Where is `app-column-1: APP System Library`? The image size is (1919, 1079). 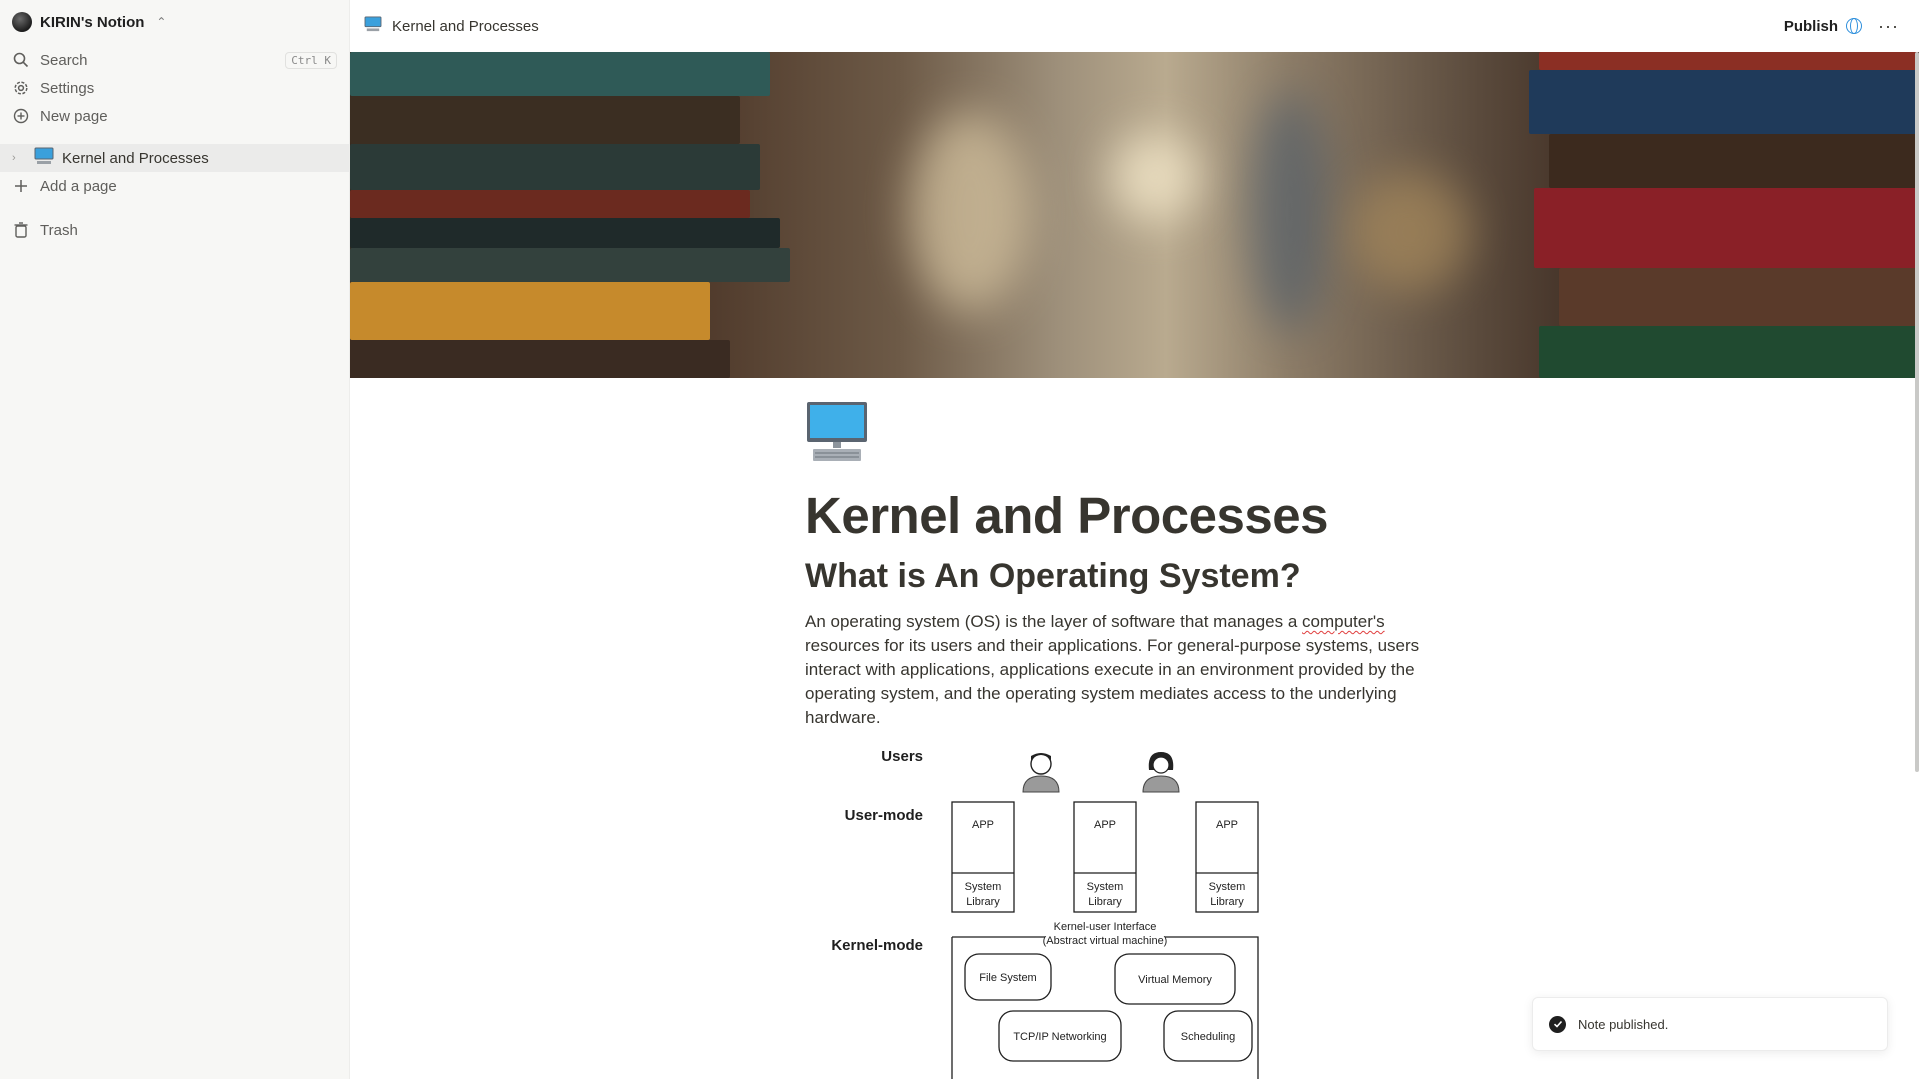 app-column-1: APP System Library is located at coordinates (983, 857).